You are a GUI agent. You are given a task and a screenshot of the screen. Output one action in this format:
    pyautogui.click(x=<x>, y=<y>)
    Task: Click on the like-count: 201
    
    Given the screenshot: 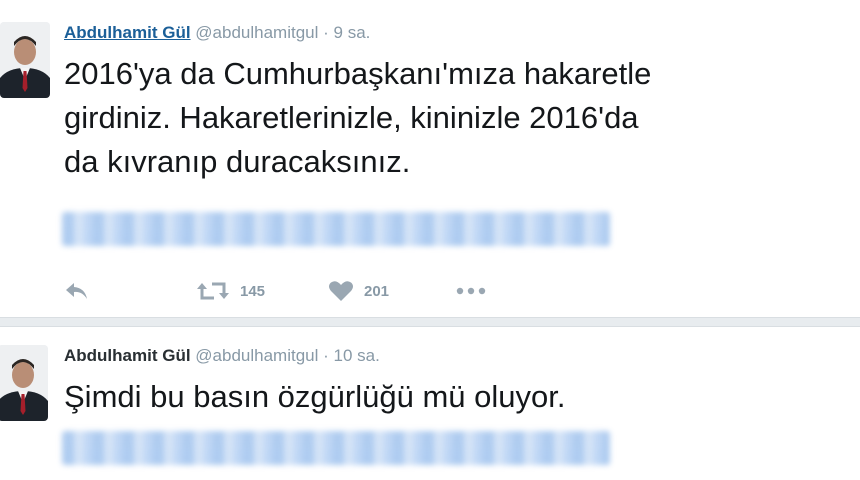 What is the action you would take?
    pyautogui.click(x=377, y=291)
    